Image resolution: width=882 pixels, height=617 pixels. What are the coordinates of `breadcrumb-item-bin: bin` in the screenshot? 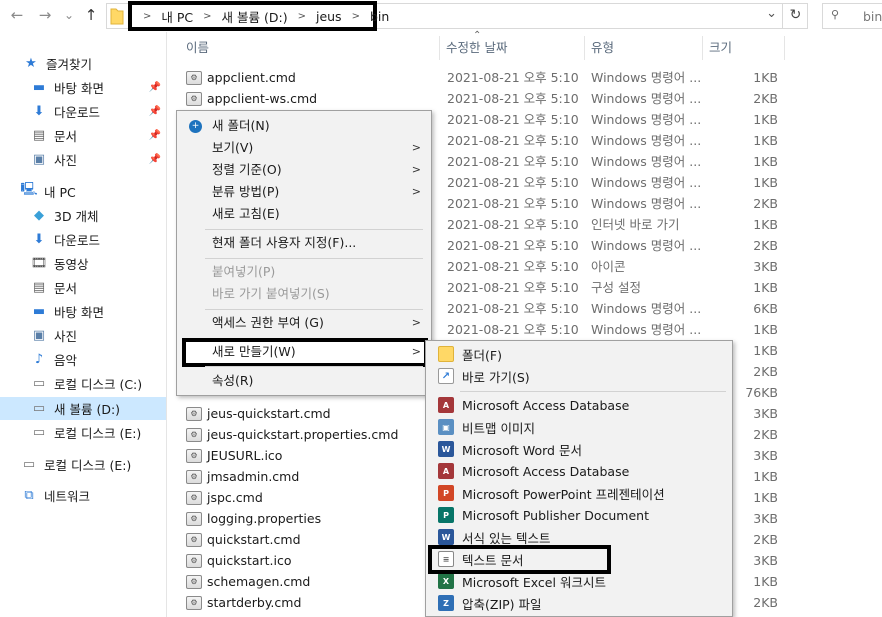 It's located at (379, 16).